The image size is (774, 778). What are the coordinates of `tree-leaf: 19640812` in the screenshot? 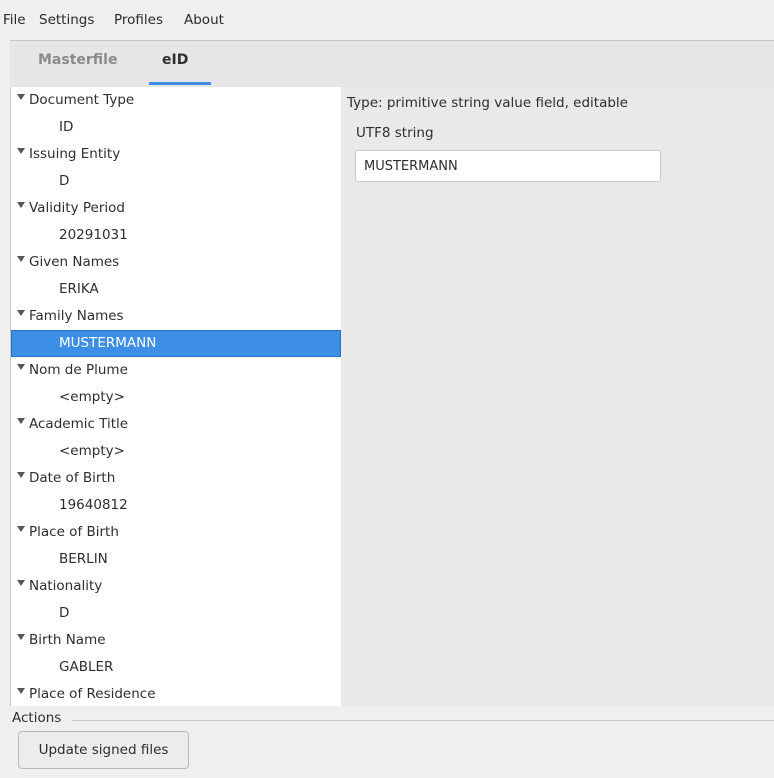 It's located at (176, 505).